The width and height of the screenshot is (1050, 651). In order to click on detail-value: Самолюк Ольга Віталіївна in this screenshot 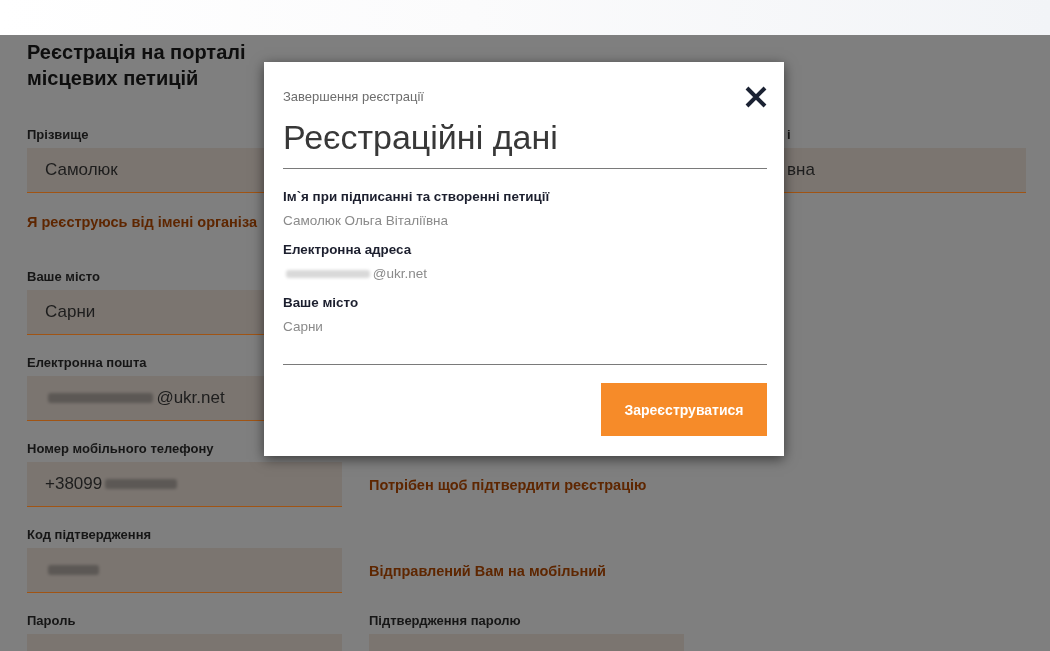, I will do `click(365, 221)`.